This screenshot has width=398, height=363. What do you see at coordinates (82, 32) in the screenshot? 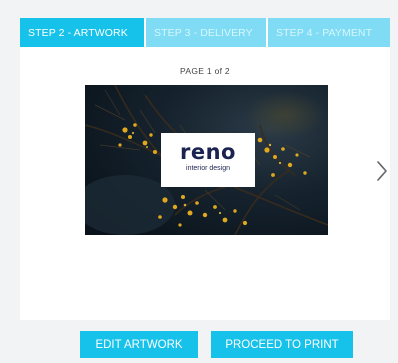
I see `tab-artwork: STEP 2 - ARTWORK` at bounding box center [82, 32].